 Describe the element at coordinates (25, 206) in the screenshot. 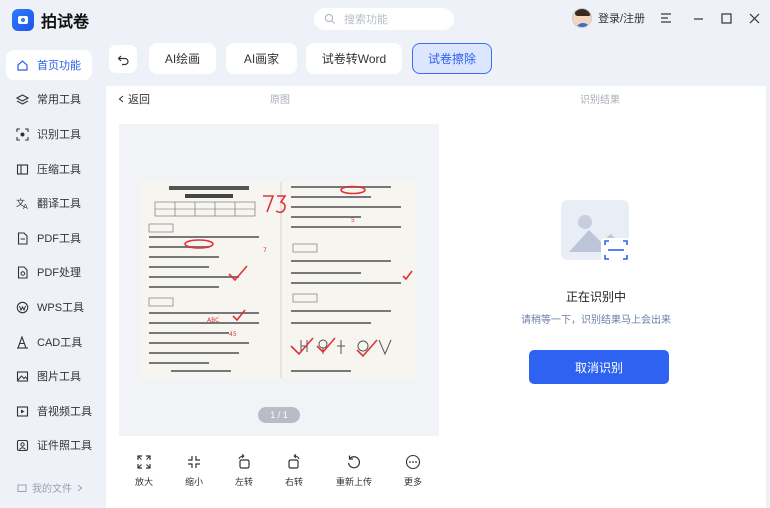

I see `svg-text: A` at that location.